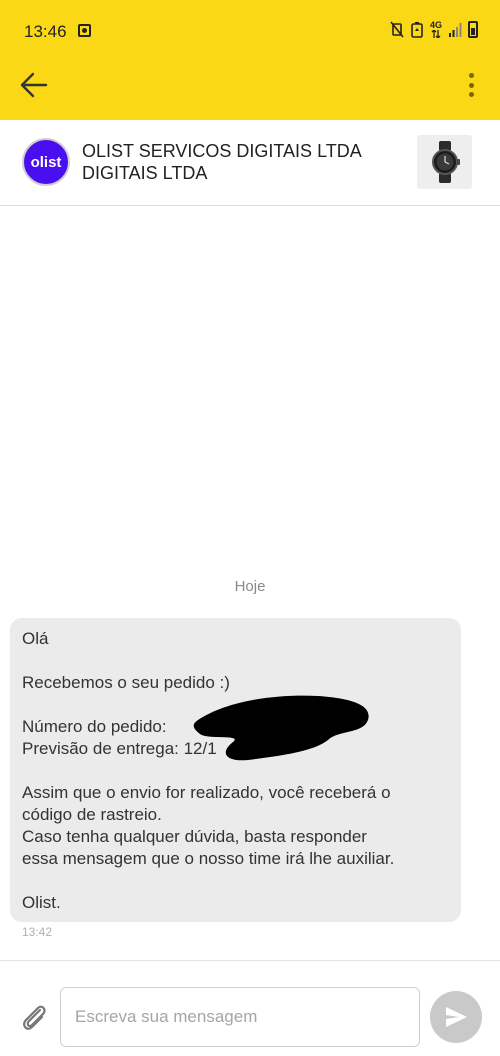 The height and width of the screenshot is (1056, 500). I want to click on attach-button, so click(34, 1017).